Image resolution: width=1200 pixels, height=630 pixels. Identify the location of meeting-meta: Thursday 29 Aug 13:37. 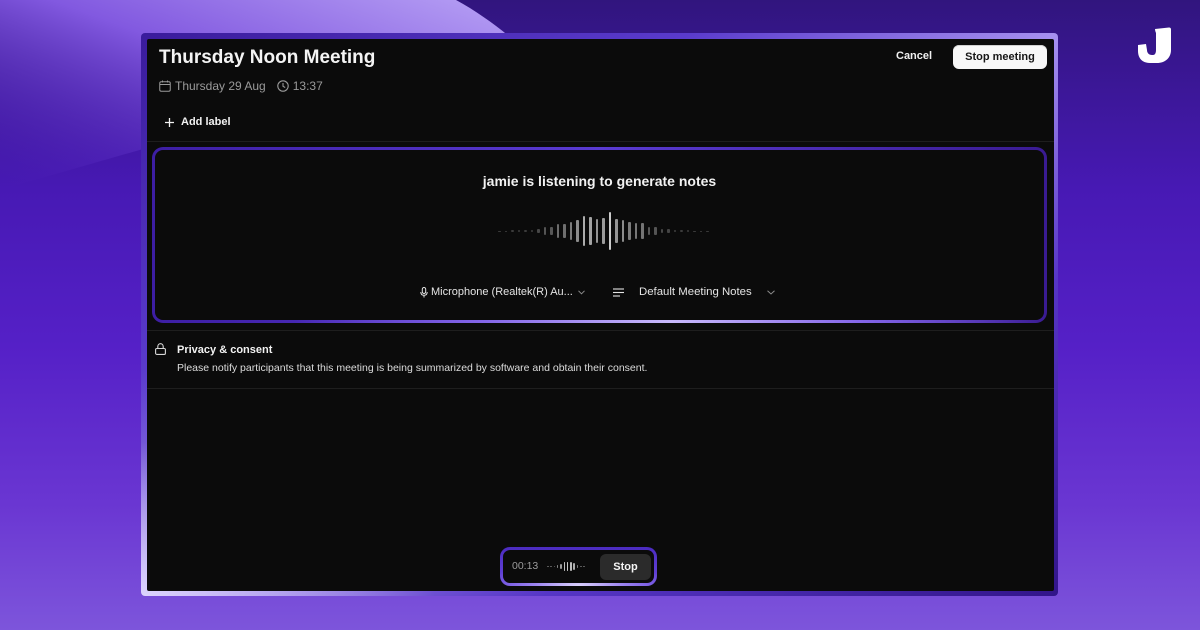
(241, 86).